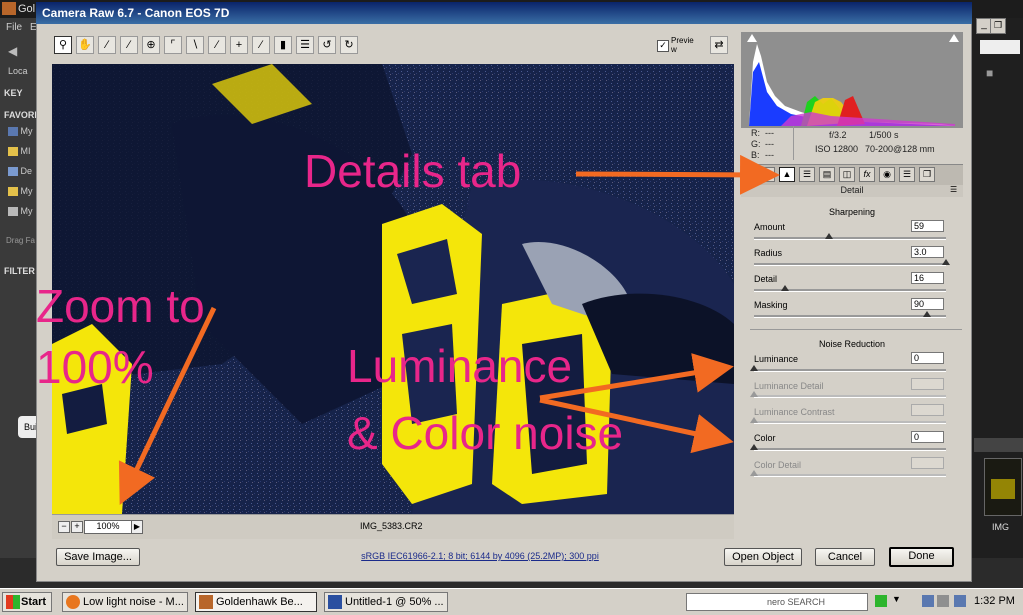 The image size is (1023, 615). What do you see at coordinates (327, 45) in the screenshot?
I see `rotate-left-icon: ↺` at bounding box center [327, 45].